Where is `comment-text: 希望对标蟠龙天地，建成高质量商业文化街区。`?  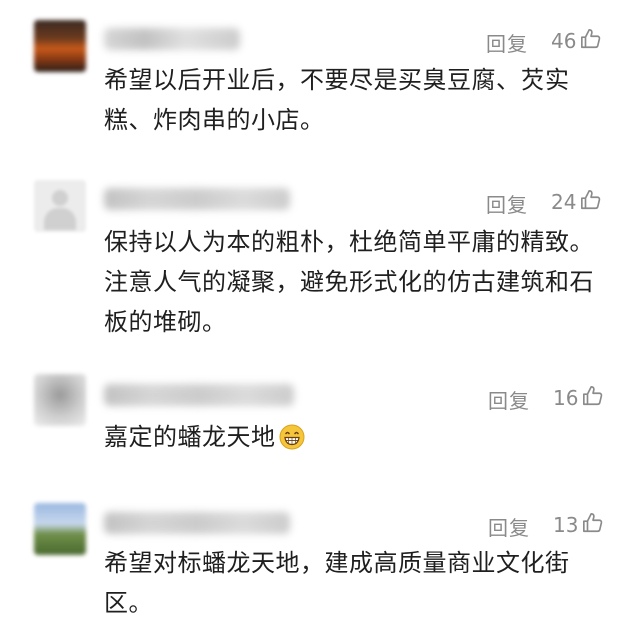 comment-text: 希望对标蟠龙天地，建成高质量商业文化街区。 is located at coordinates (337, 583).